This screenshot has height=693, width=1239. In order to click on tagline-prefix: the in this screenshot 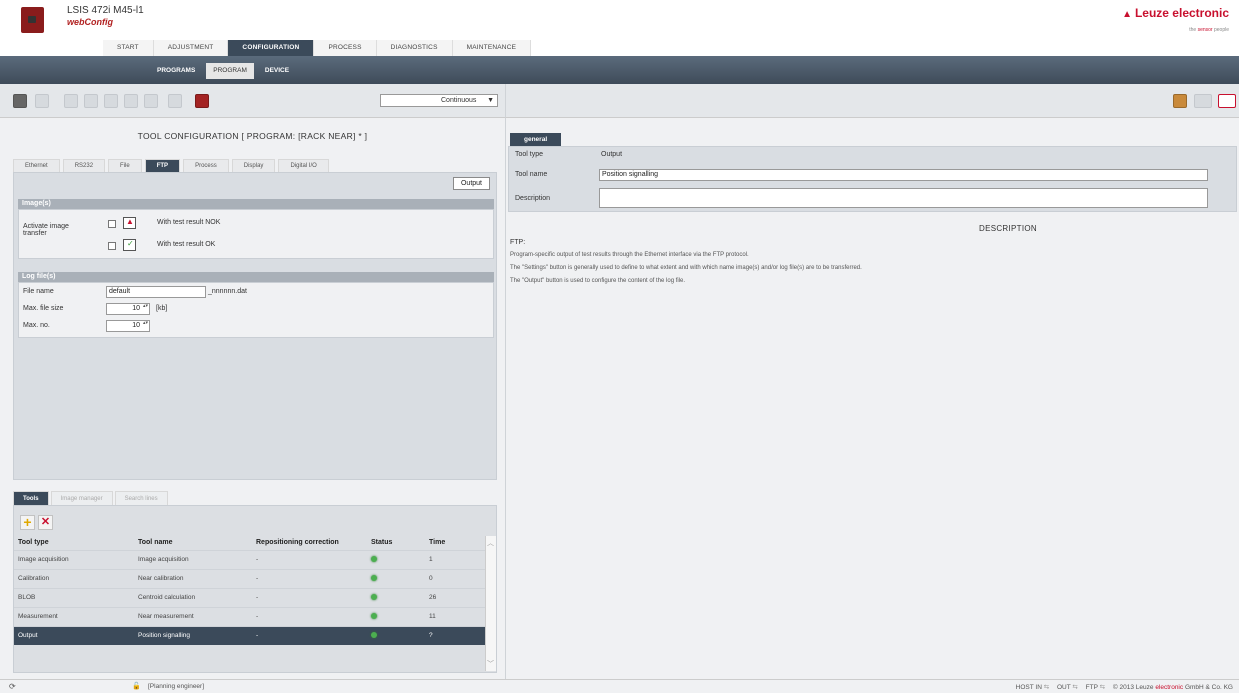, I will do `click(1193, 30)`.